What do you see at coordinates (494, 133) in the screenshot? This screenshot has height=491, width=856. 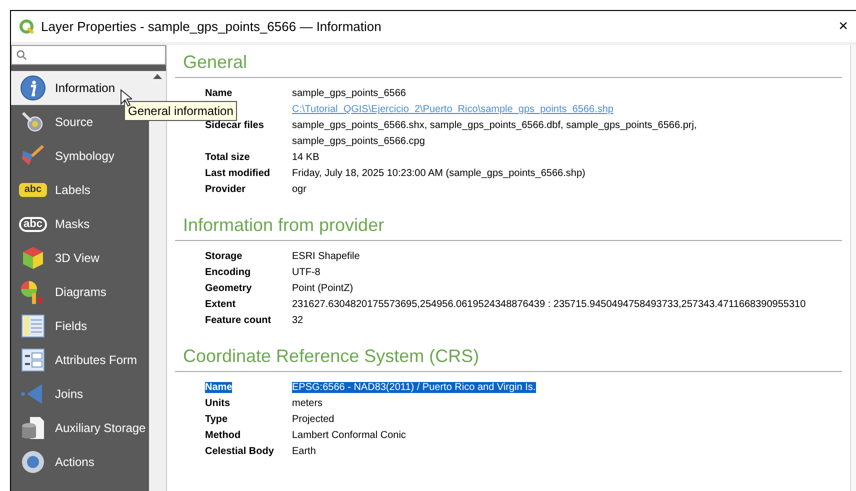 I see `field-value: sample_gps_points_6566.shx, sample_gps_points_6566.dbf, sample_gps_points_6566.prj, sample_gps_points_6566.cpg` at bounding box center [494, 133].